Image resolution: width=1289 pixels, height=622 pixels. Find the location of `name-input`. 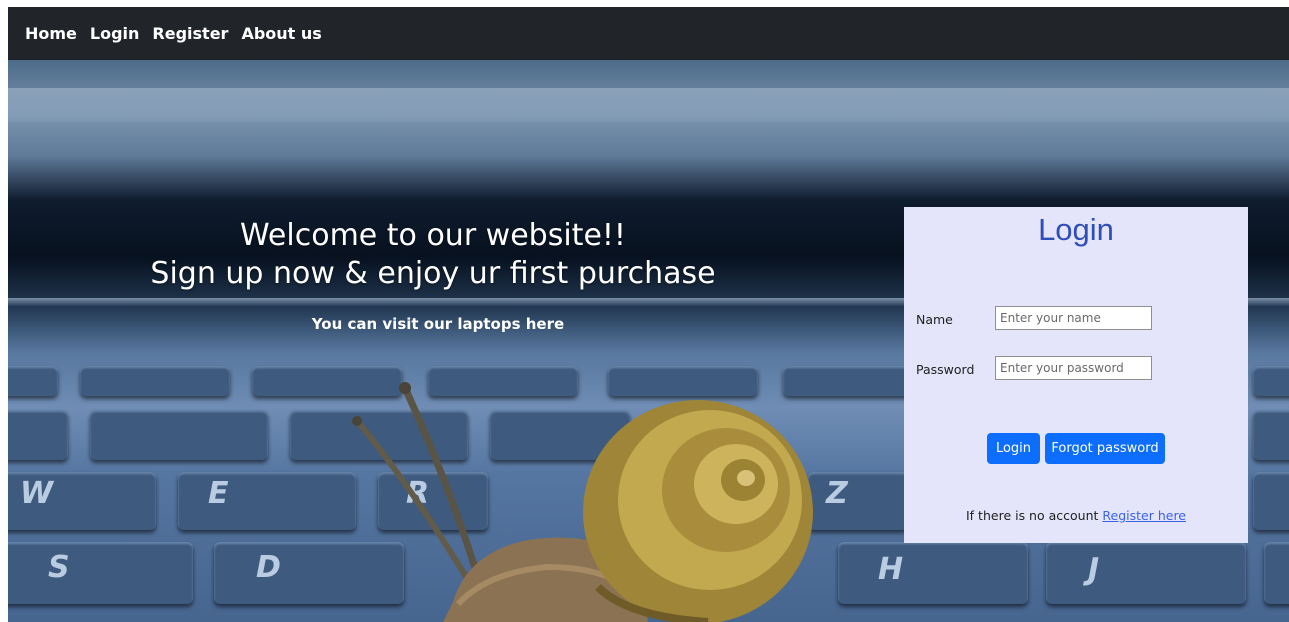

name-input is located at coordinates (1073, 318).